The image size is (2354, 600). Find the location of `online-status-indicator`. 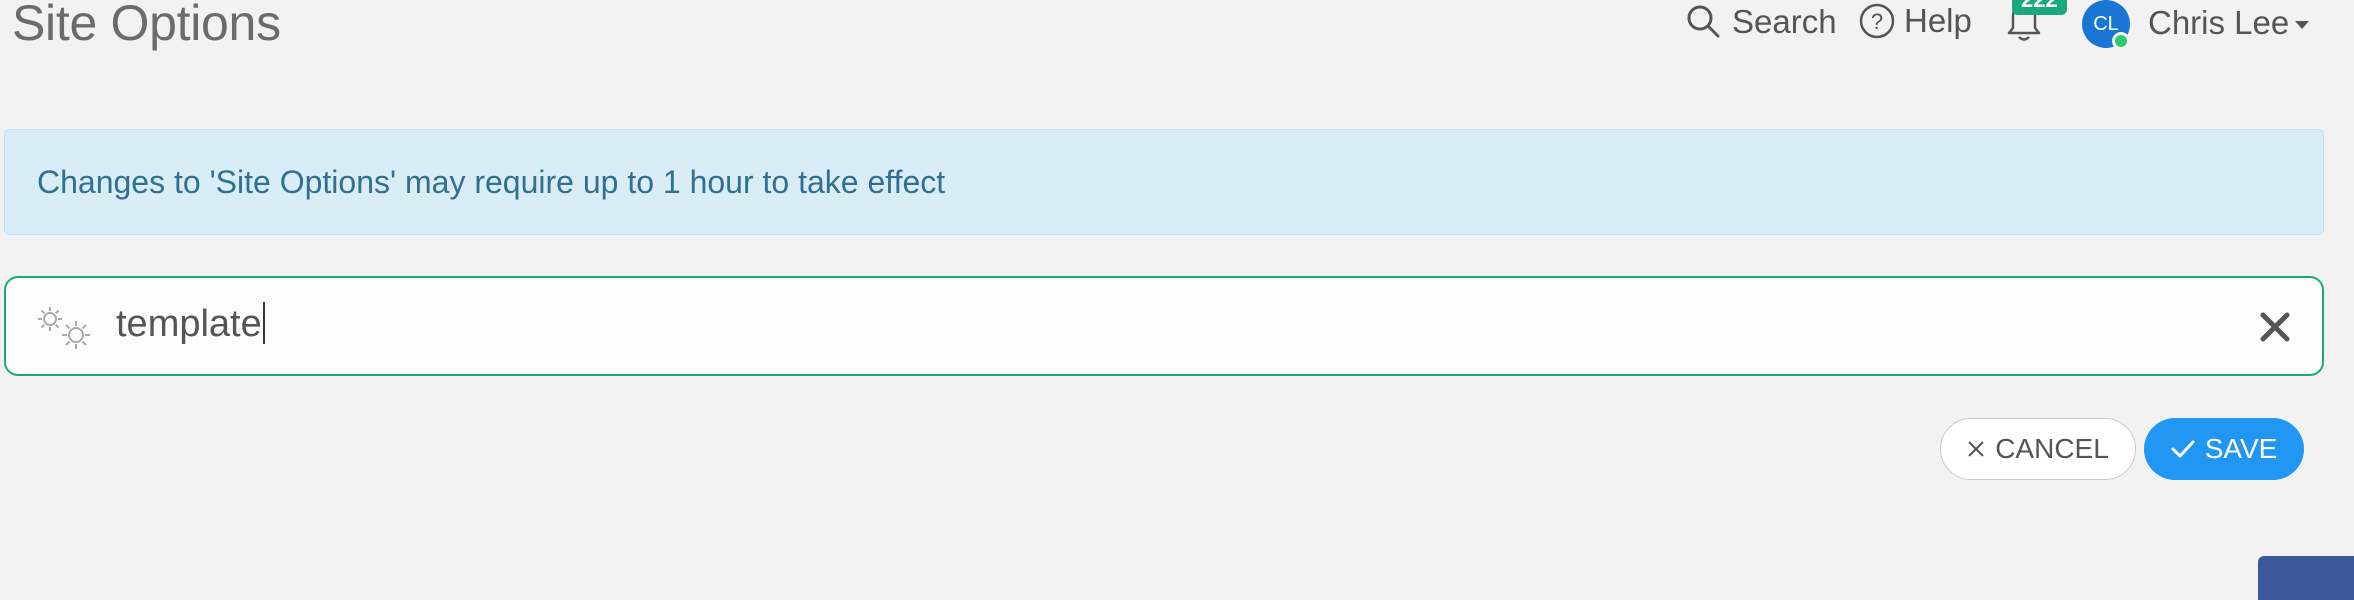

online-status-indicator is located at coordinates (2121, 41).